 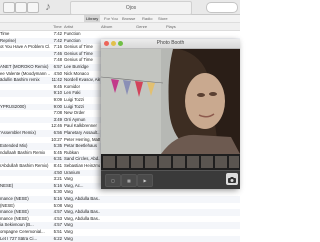 I want to click on nav-strip: Library For You Browse Radio Store, so click(x=120, y=19).